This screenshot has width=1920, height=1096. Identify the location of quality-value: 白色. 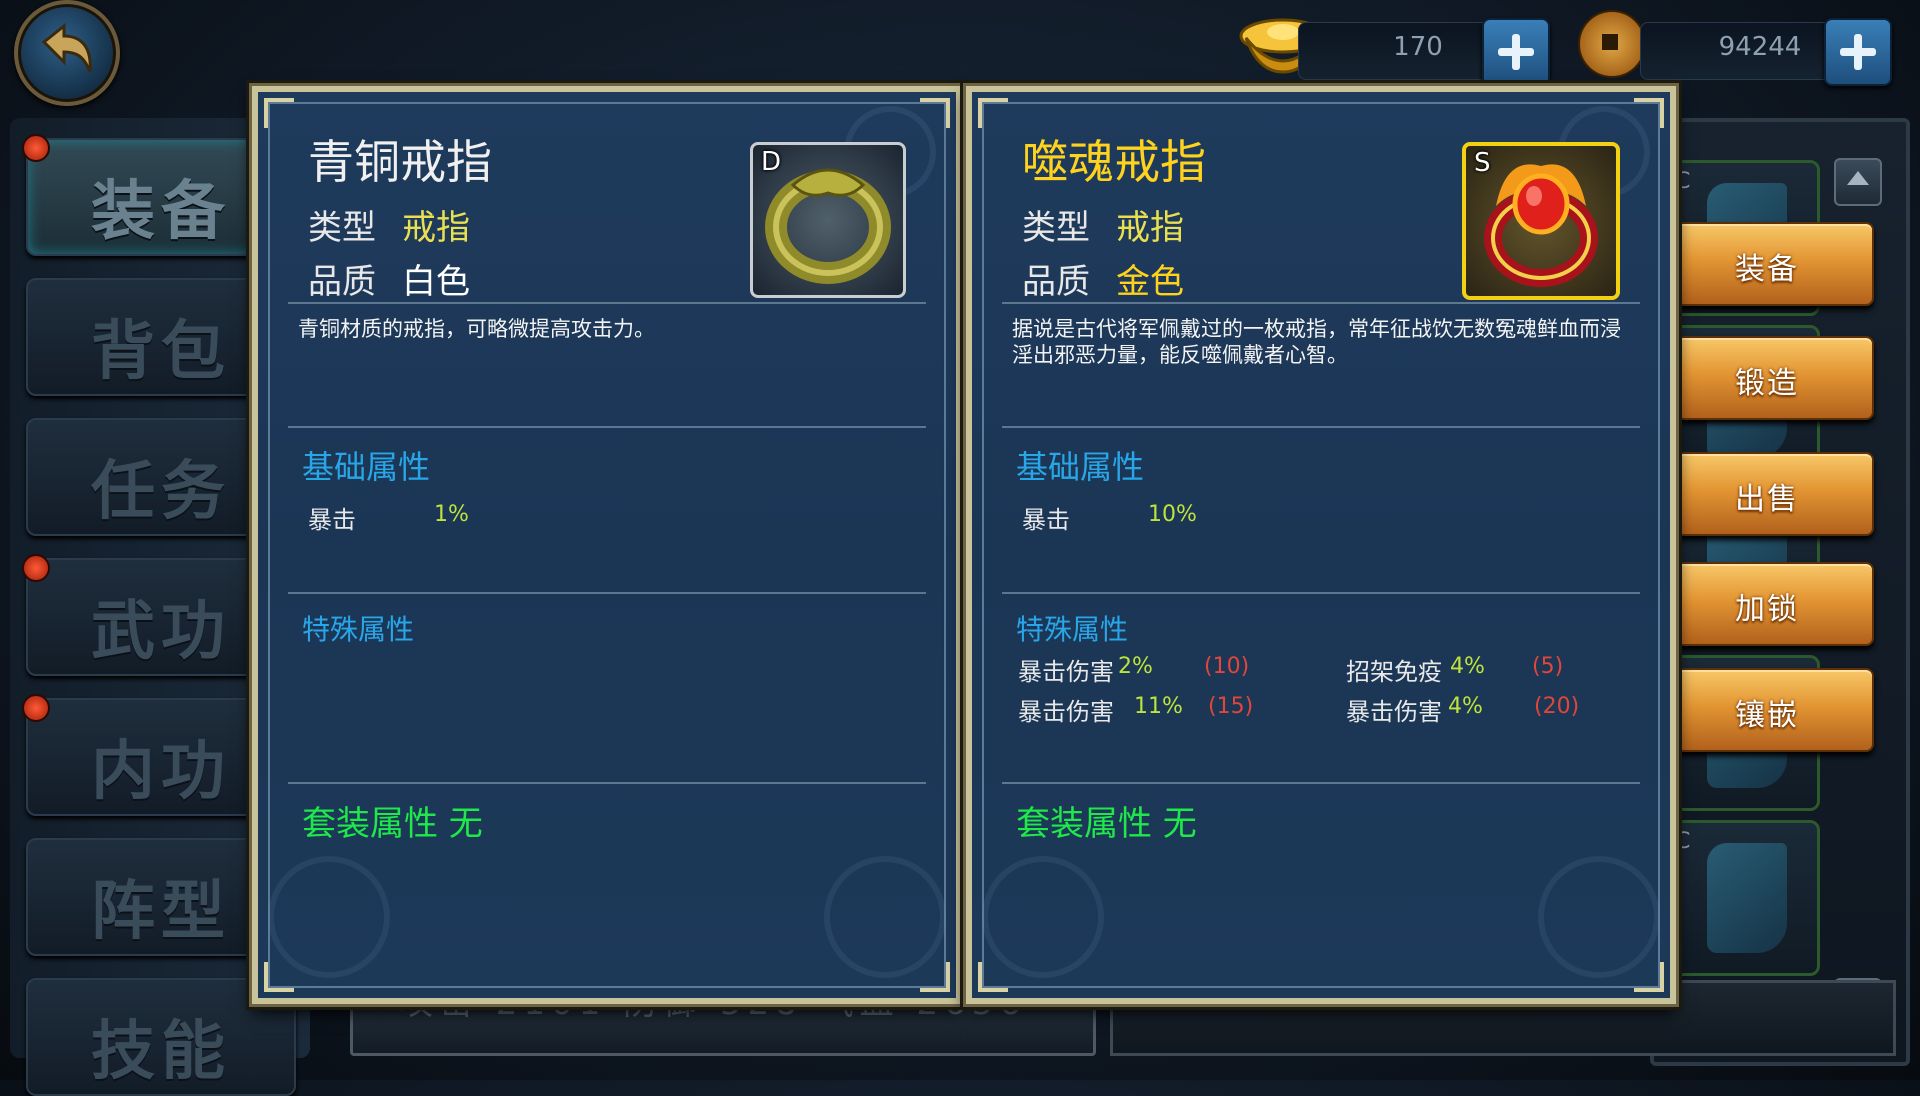
(436, 282).